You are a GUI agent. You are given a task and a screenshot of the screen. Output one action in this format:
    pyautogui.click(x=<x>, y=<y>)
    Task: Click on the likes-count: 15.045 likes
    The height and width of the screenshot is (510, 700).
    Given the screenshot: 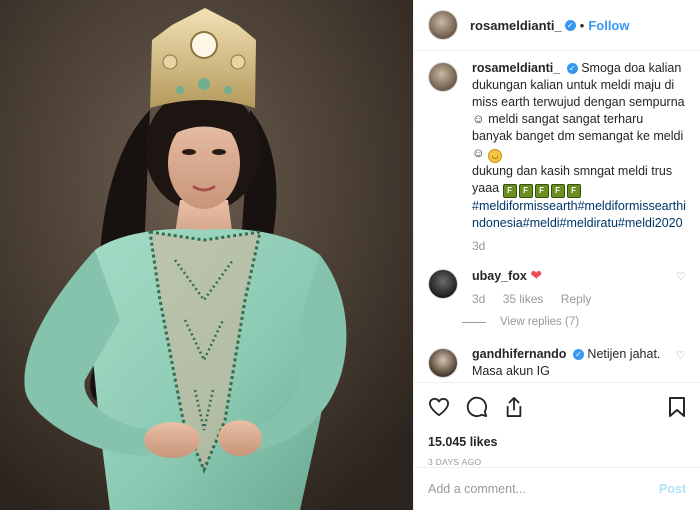 What is the action you would take?
    pyautogui.click(x=557, y=442)
    